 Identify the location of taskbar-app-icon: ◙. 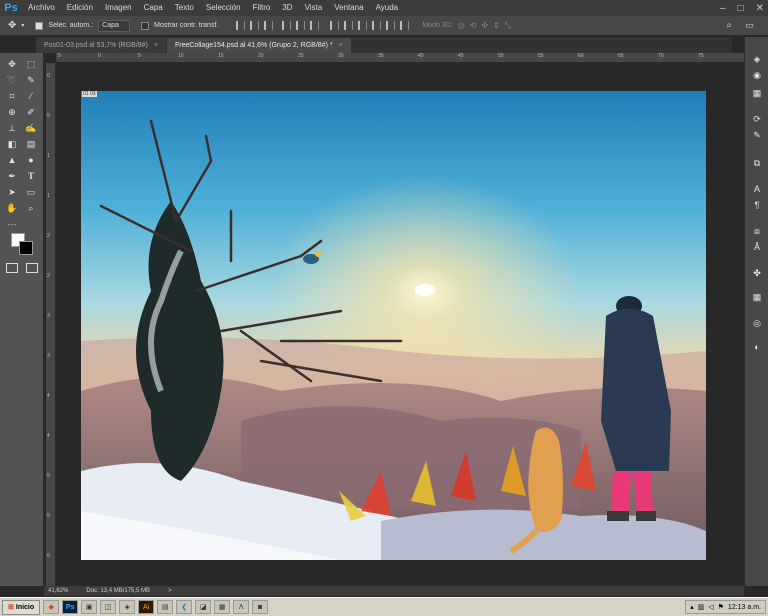
(260, 607).